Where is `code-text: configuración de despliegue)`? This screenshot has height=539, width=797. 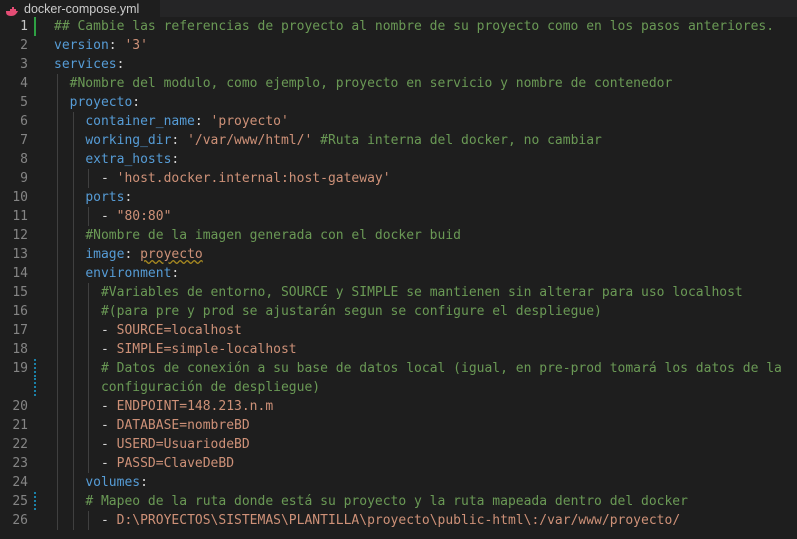 code-text: configuración de despliegue) is located at coordinates (187, 387).